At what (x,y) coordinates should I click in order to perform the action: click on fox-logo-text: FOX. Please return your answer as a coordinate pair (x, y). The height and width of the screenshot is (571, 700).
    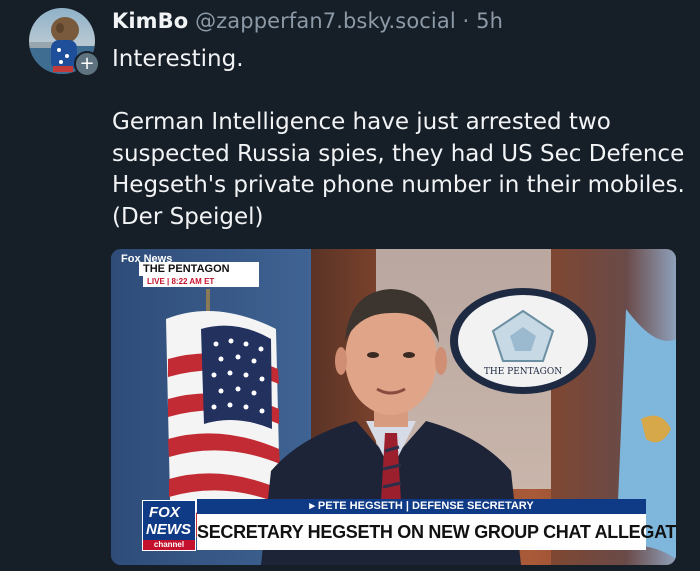
    Looking at the image, I should click on (164, 512).